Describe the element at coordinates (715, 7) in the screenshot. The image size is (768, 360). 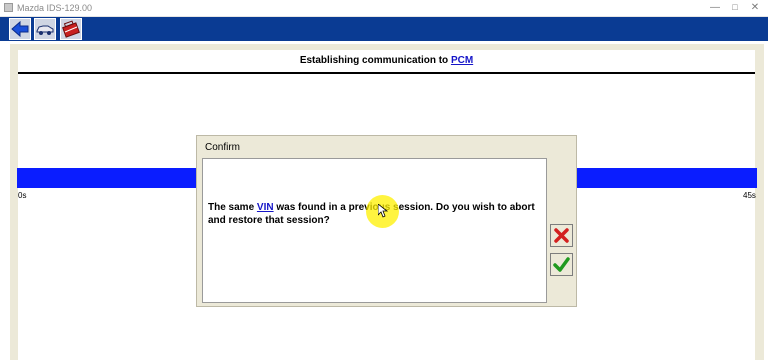
I see `minimize-button: —` at that location.